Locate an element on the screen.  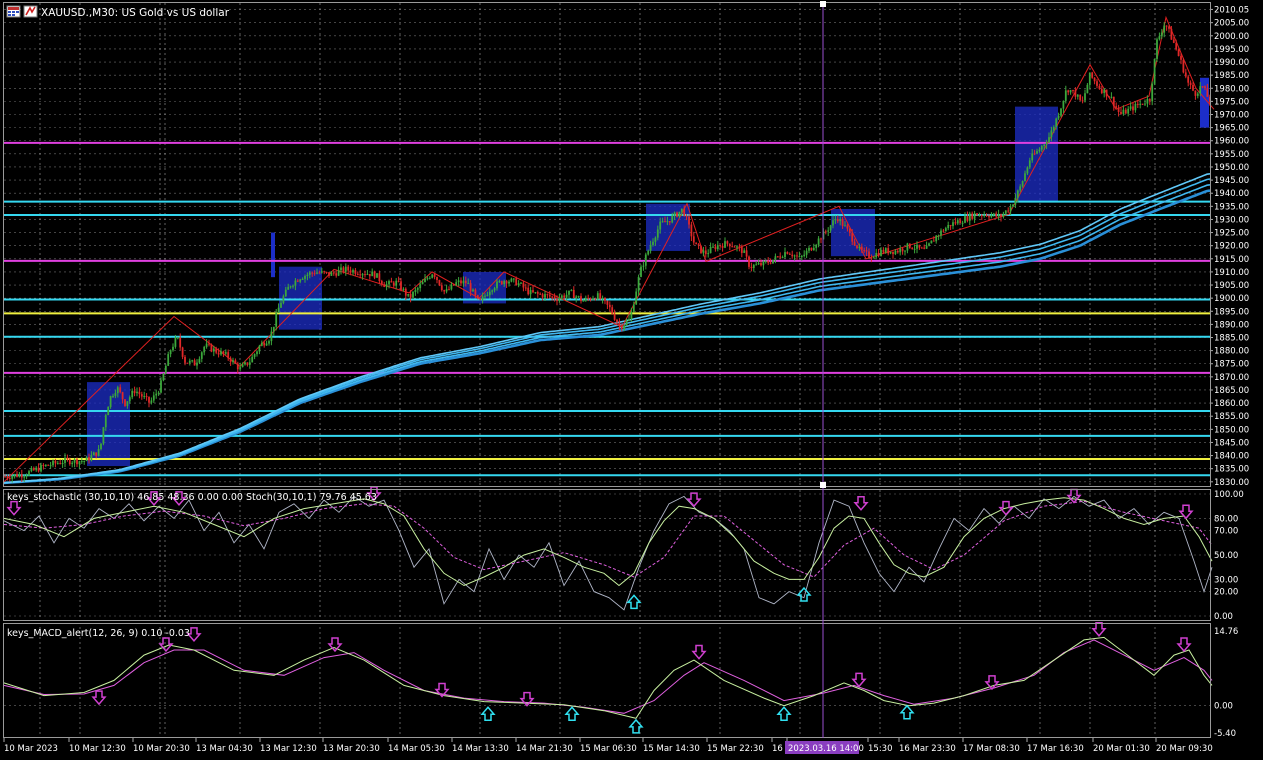
time-tick-label: 20 Mar 01:30 is located at coordinates (1121, 749).